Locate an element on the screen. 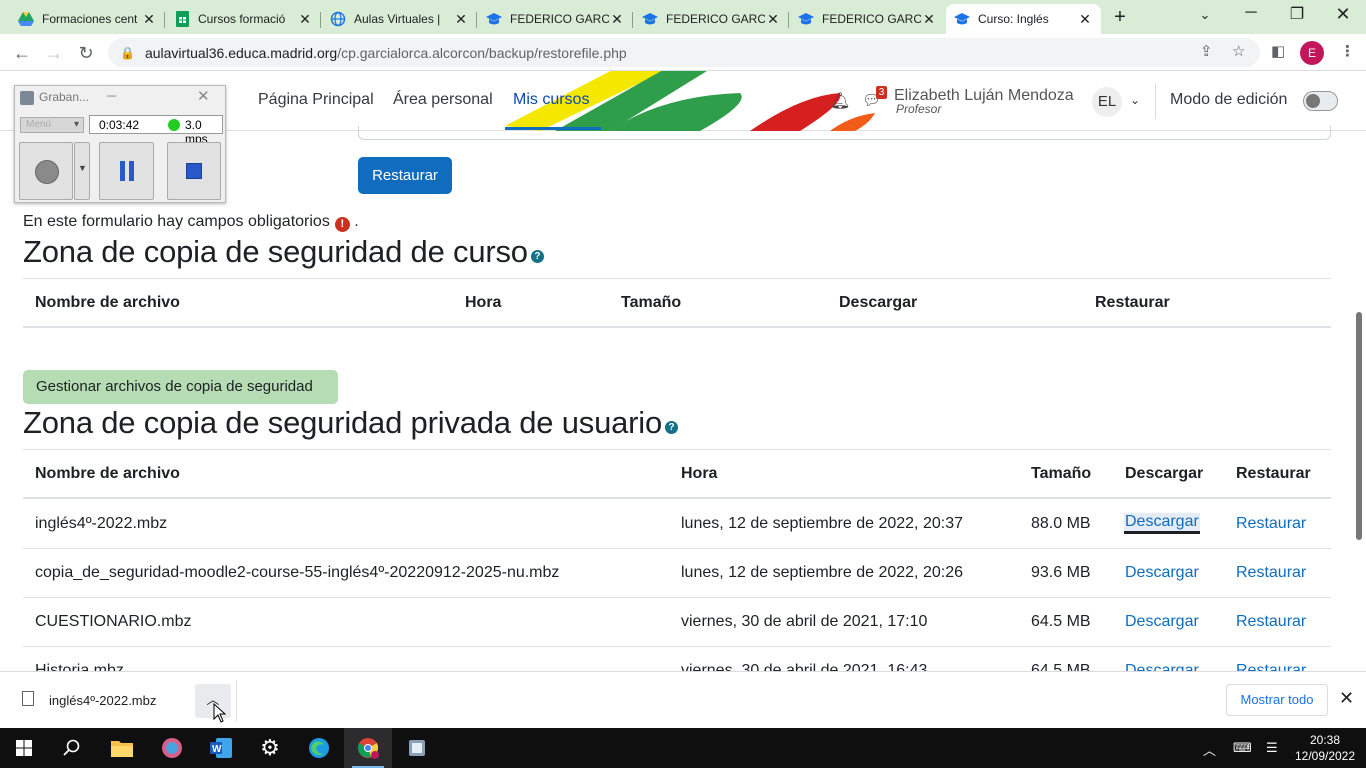  show-hidden-icons-chevron-icon: ︿ is located at coordinates (1209, 749).